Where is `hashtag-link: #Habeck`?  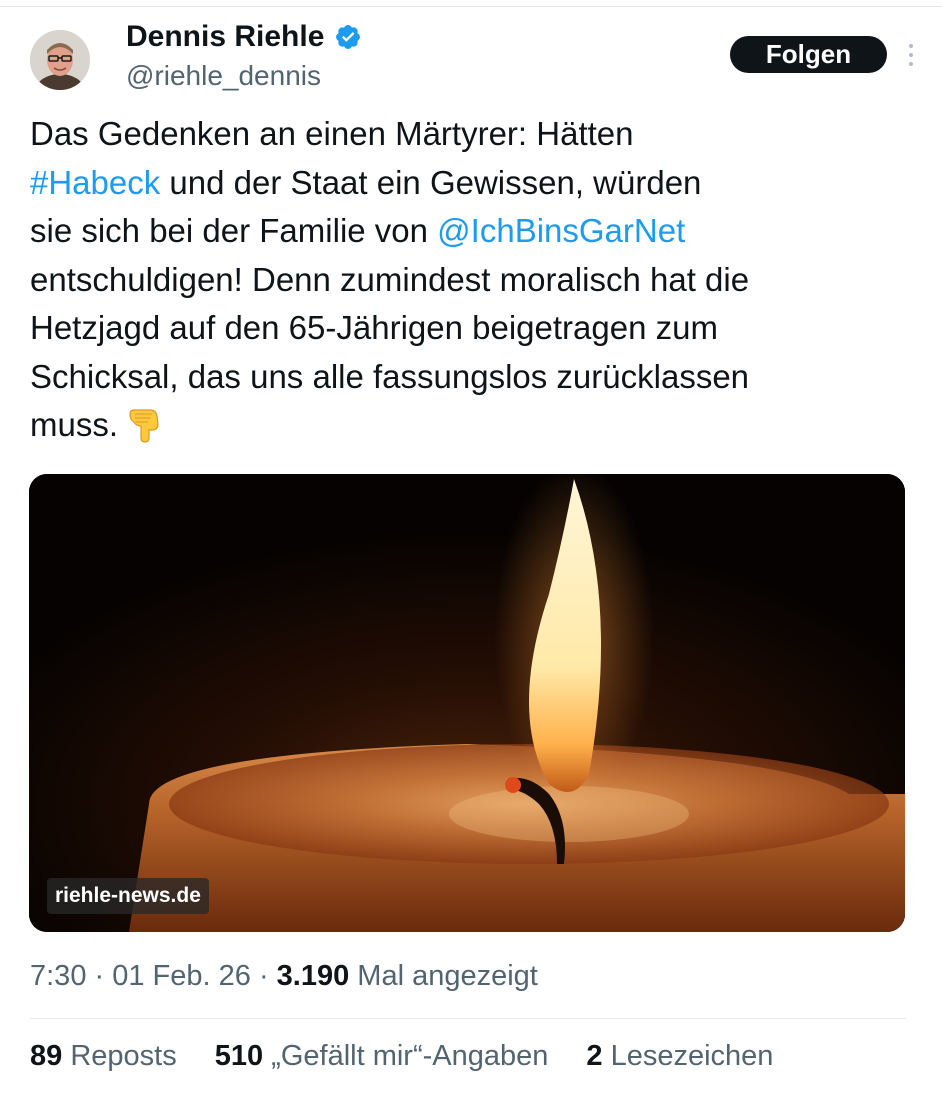
hashtag-link: #Habeck is located at coordinates (95, 182).